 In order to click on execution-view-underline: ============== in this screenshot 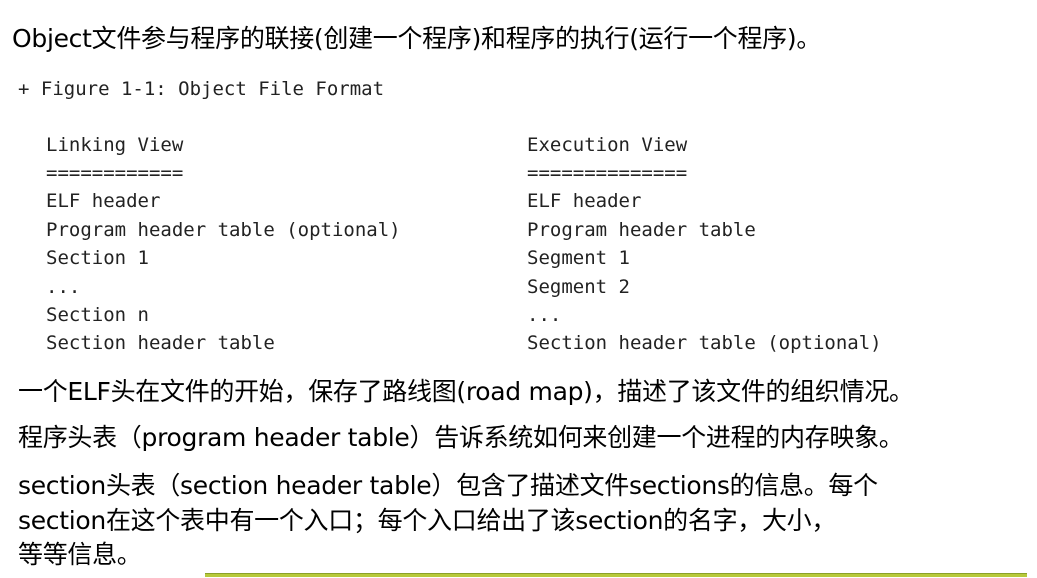, I will do `click(607, 173)`.